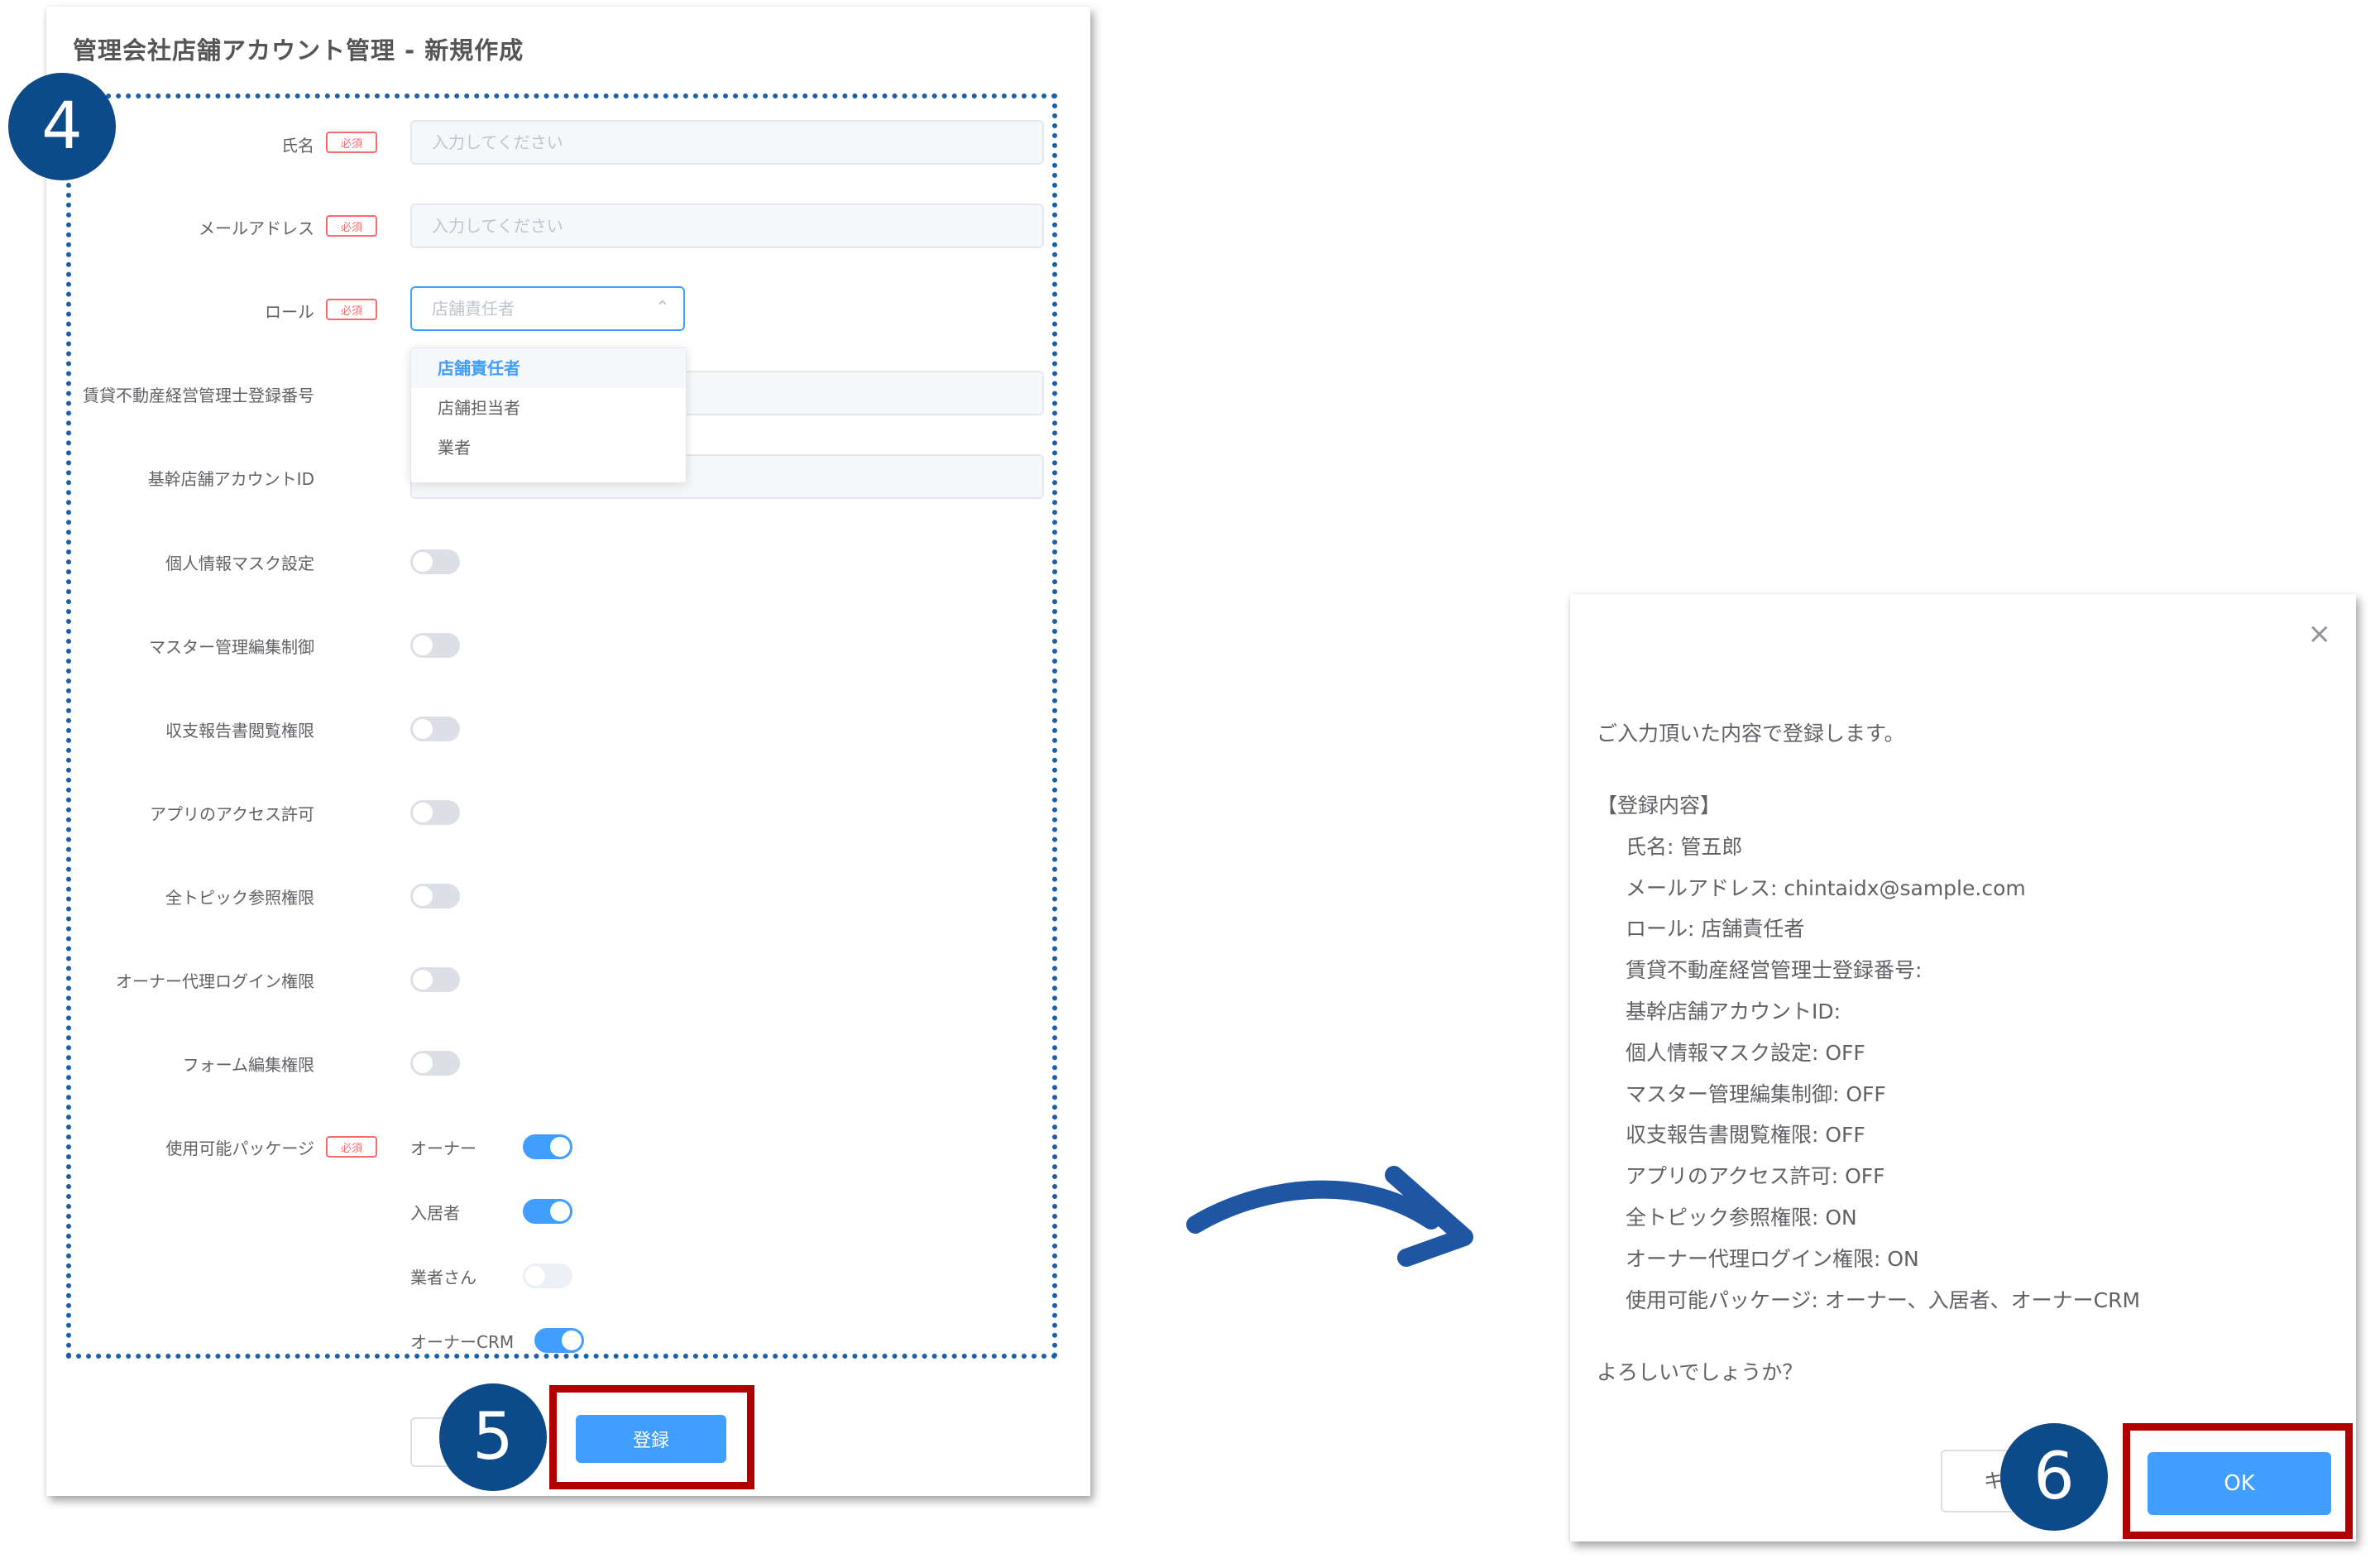 This screenshot has height=1563, width=2380. I want to click on role-dropdown: 店舗責任者 店舗担当者 業者, so click(548, 415).